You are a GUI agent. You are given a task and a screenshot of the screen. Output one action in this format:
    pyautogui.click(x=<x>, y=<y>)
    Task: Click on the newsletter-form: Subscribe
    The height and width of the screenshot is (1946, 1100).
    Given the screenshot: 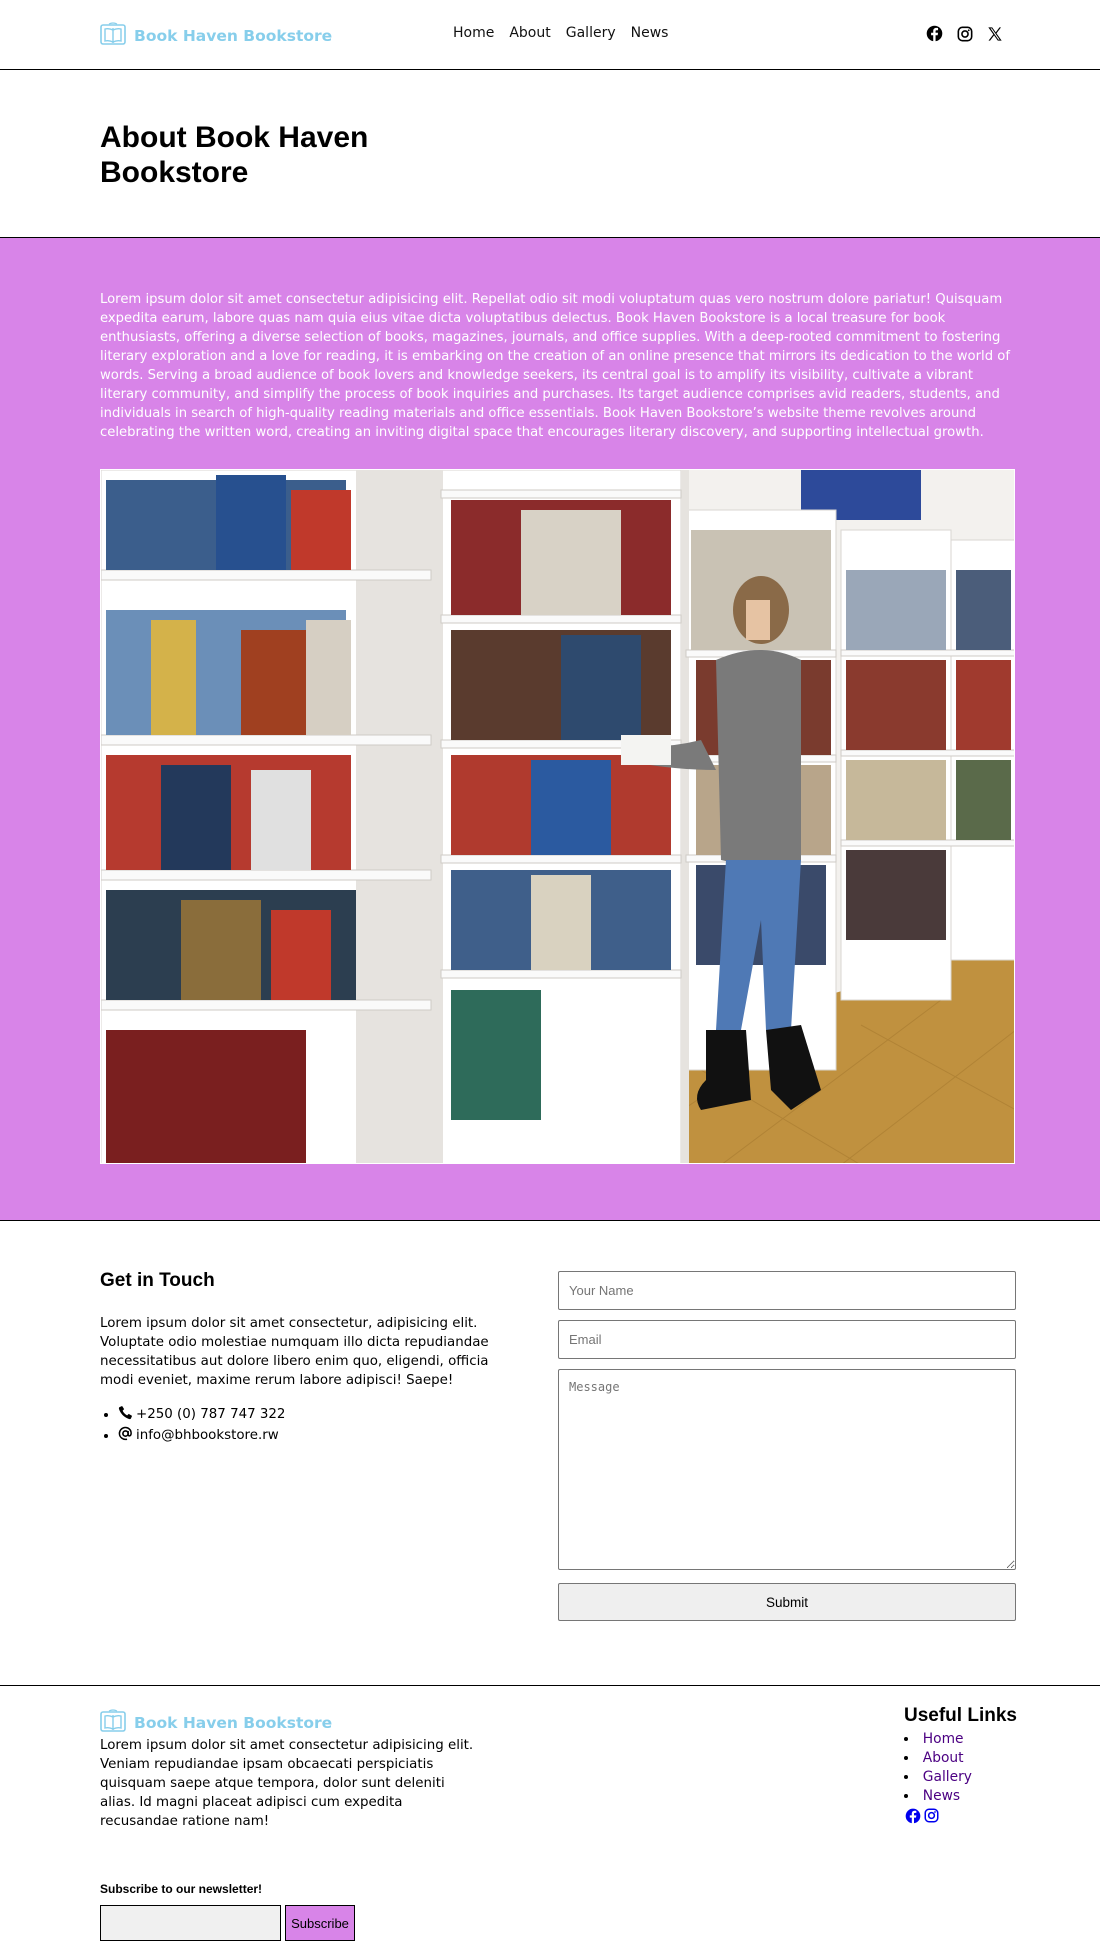 What is the action you would take?
    pyautogui.click(x=227, y=1923)
    